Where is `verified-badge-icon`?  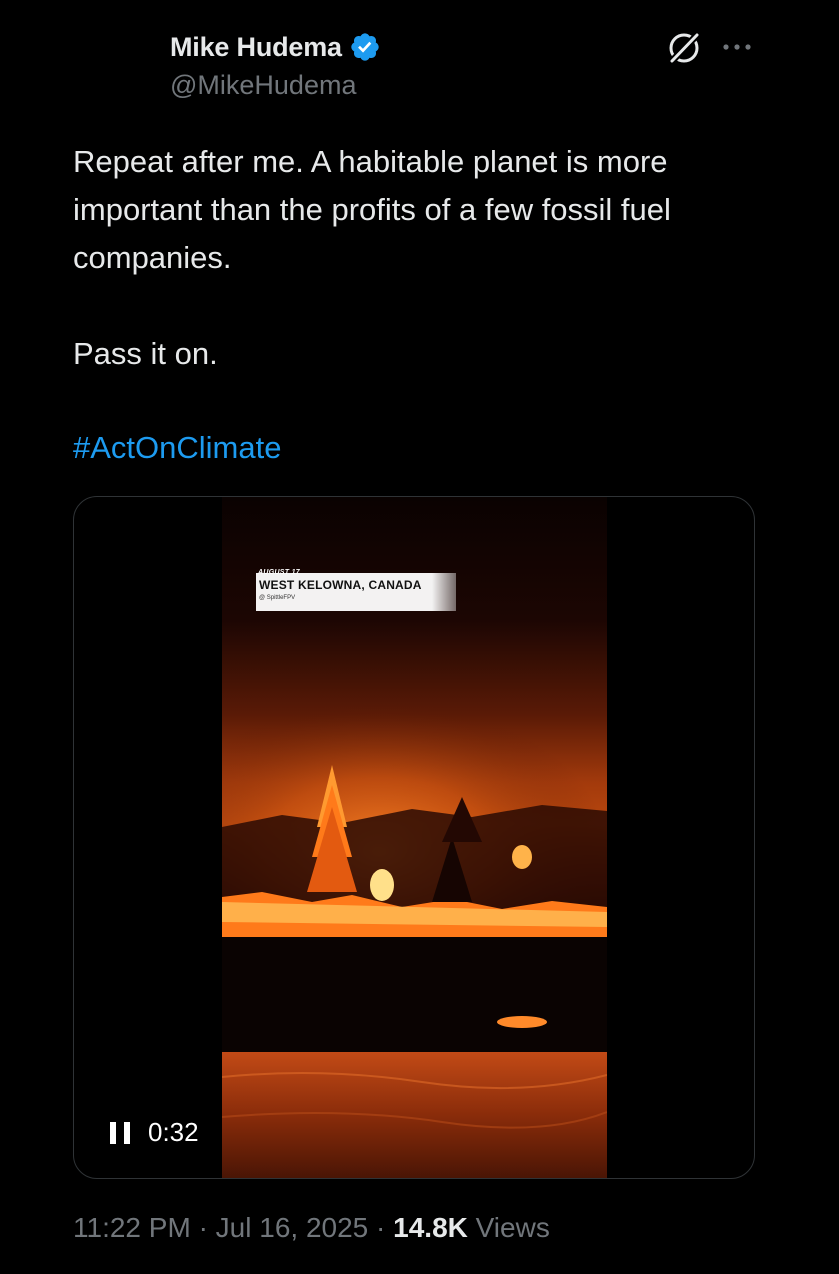
verified-badge-icon is located at coordinates (365, 47).